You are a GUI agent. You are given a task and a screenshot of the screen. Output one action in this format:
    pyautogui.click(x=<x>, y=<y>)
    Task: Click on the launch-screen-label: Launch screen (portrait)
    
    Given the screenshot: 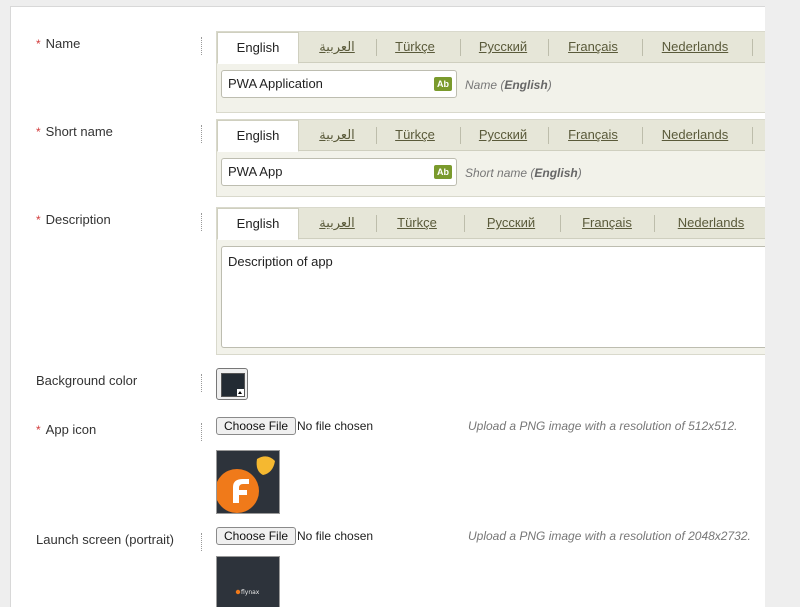 What is the action you would take?
    pyautogui.click(x=105, y=539)
    